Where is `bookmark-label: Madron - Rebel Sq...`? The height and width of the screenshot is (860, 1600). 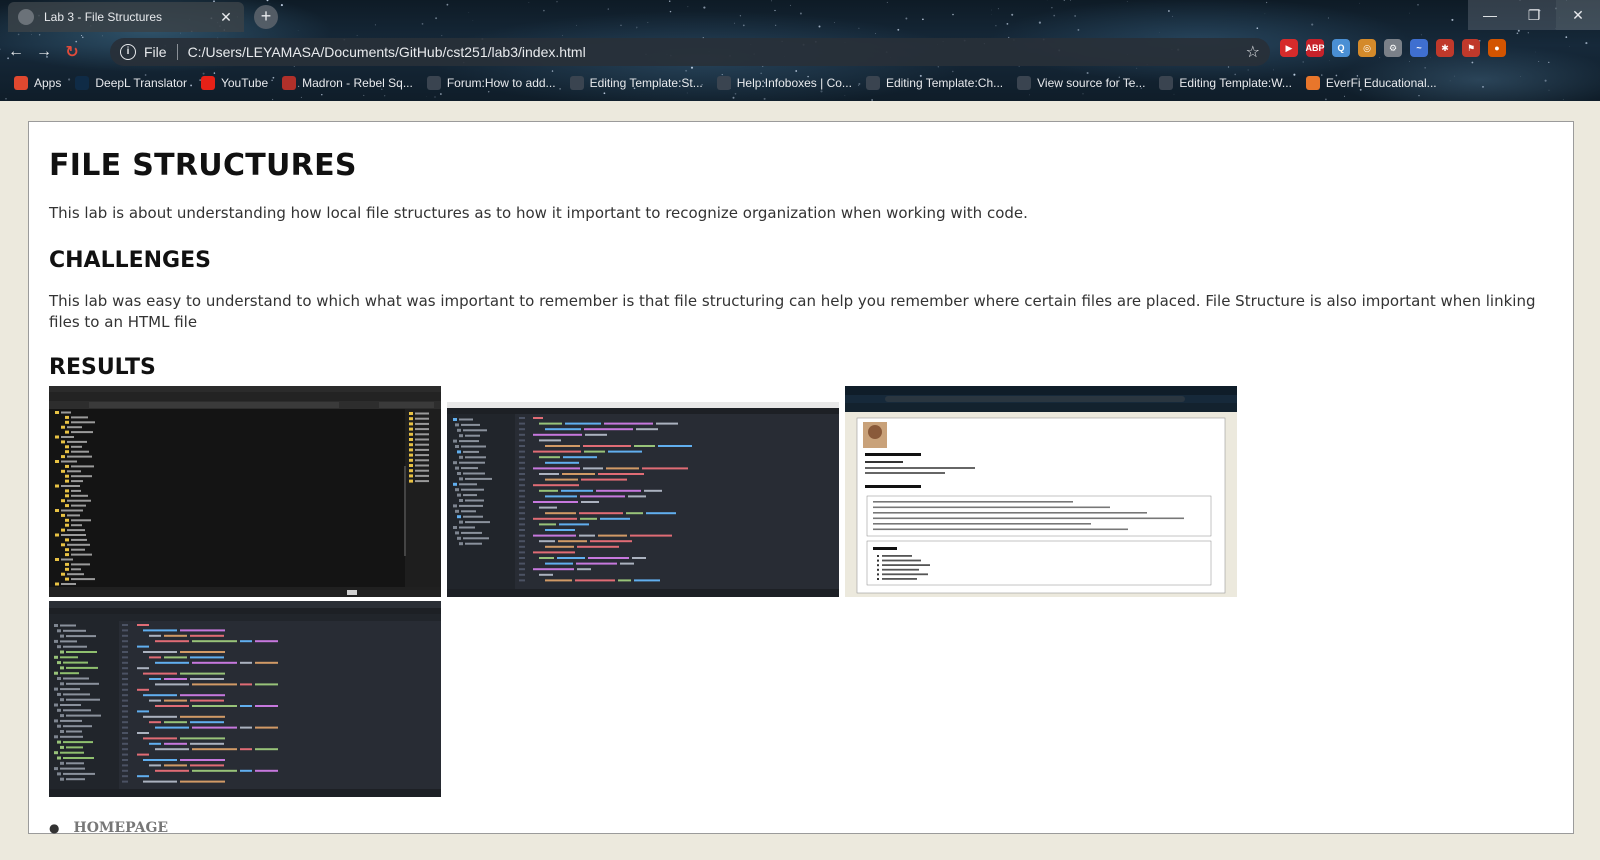
bookmark-label: Madron - Rebel Sq... is located at coordinates (357, 83).